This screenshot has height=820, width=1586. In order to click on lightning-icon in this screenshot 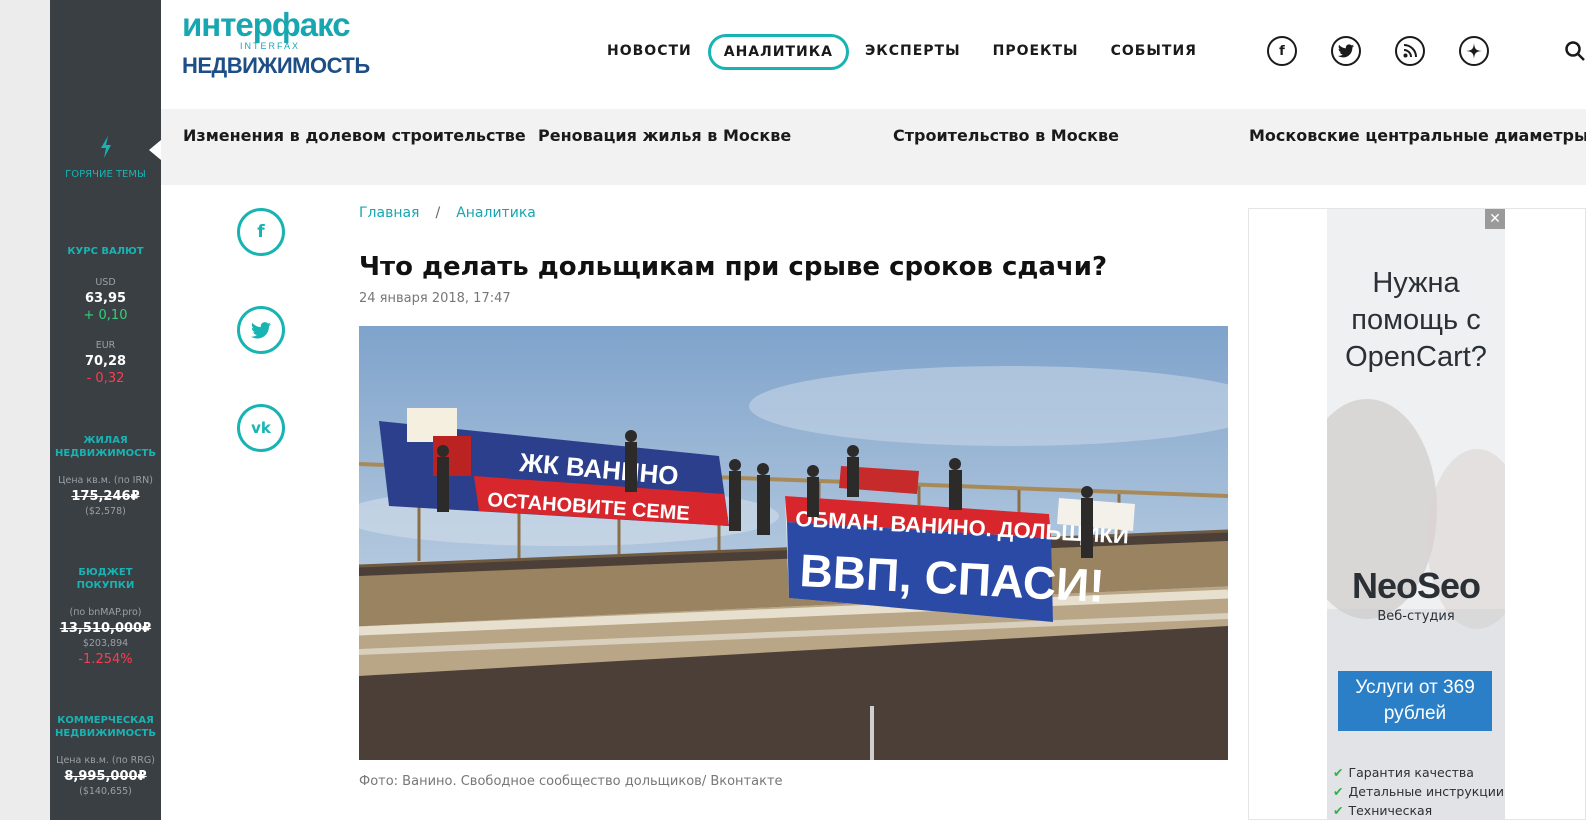, I will do `click(105, 147)`.